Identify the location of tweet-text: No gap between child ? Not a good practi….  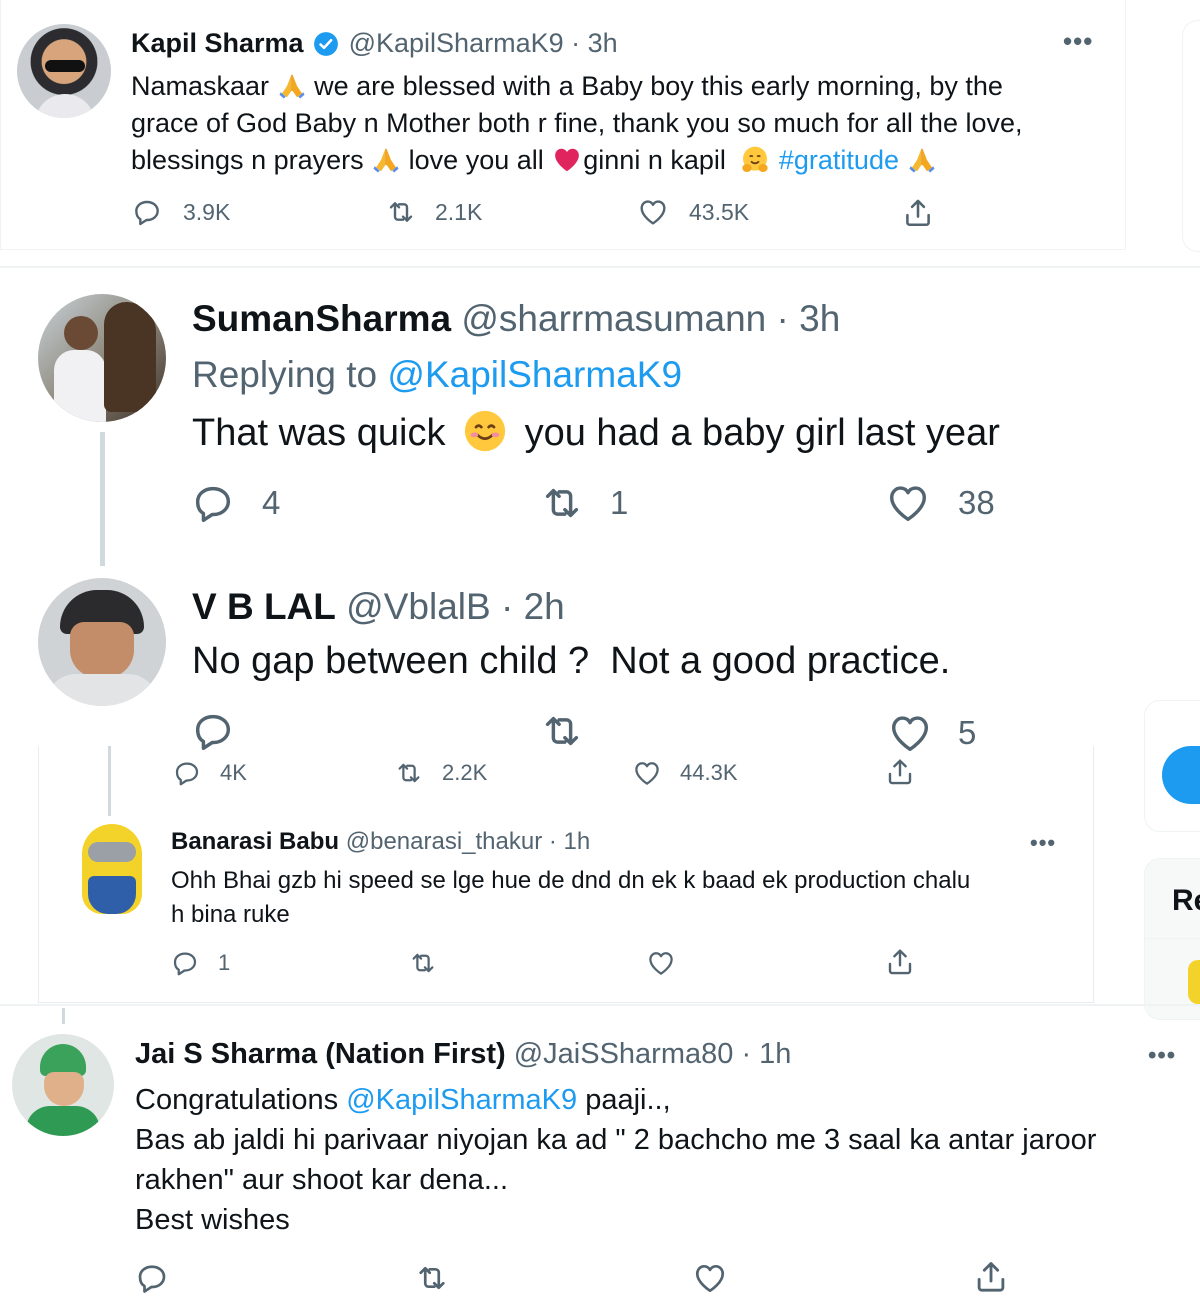
(571, 661).